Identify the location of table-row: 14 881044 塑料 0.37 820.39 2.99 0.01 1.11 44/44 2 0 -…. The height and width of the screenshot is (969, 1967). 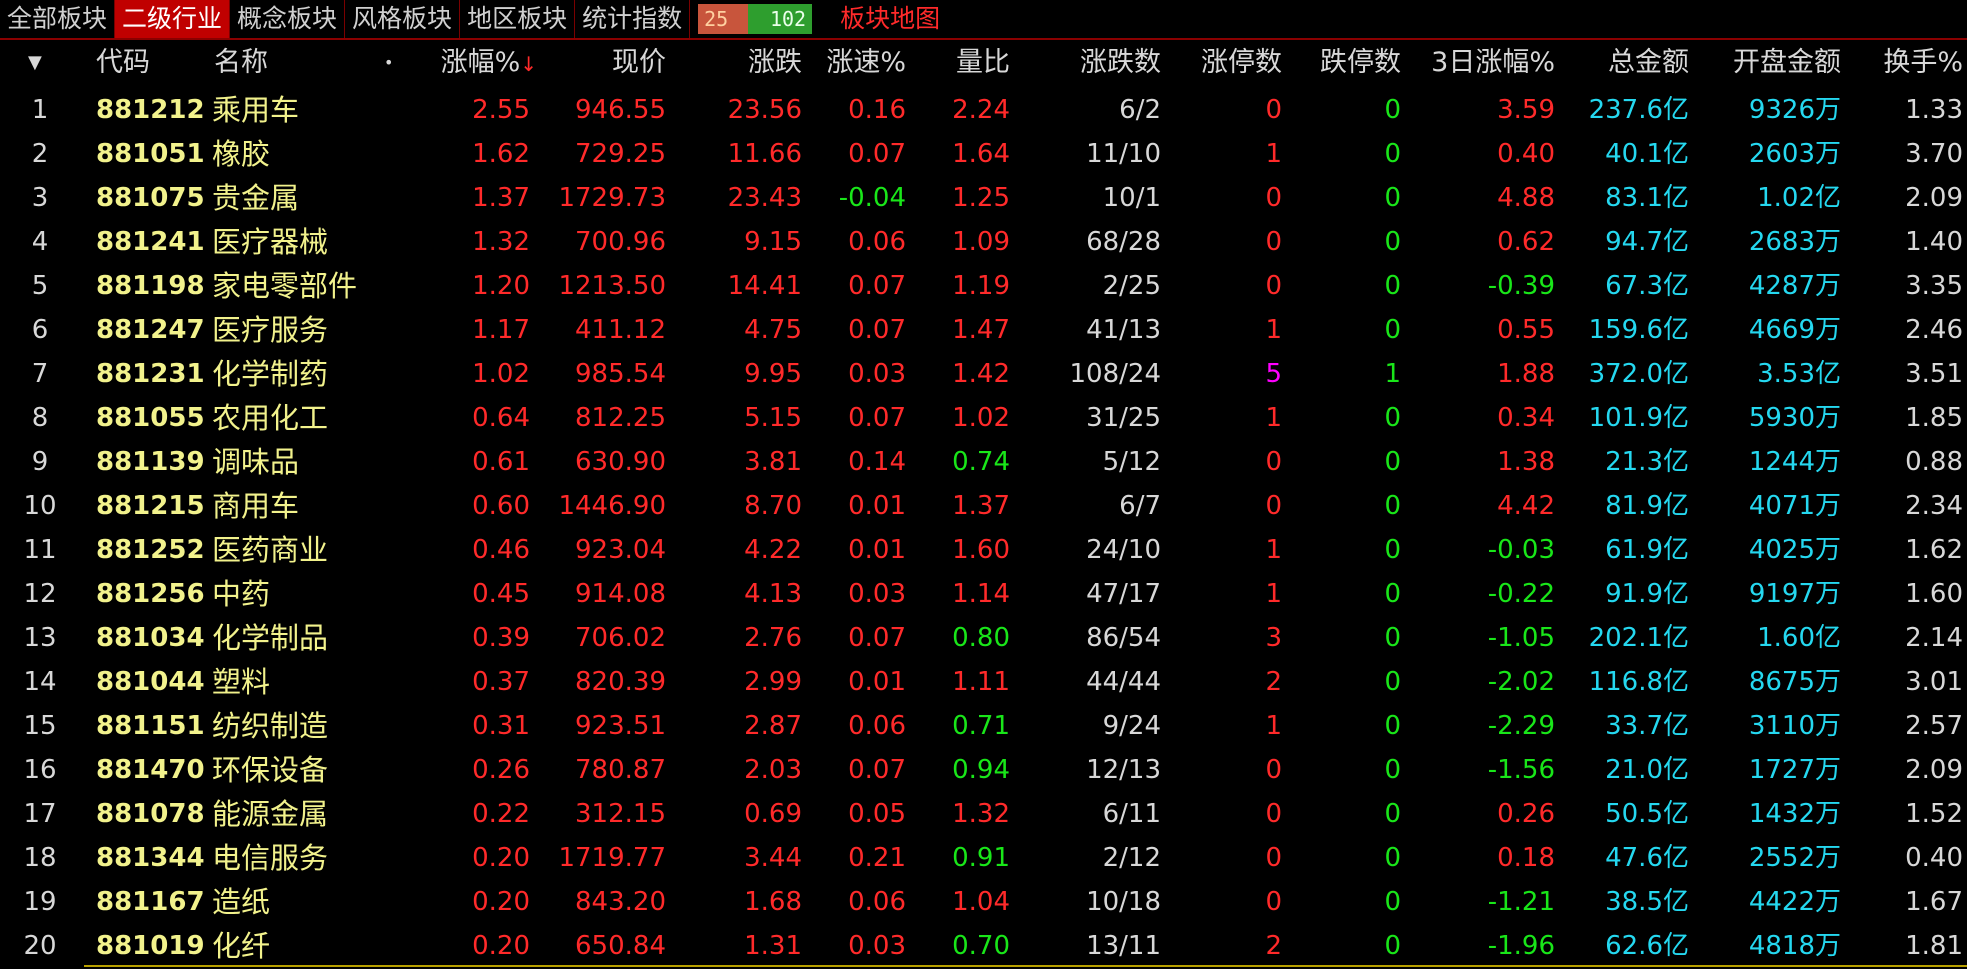
(983, 682).